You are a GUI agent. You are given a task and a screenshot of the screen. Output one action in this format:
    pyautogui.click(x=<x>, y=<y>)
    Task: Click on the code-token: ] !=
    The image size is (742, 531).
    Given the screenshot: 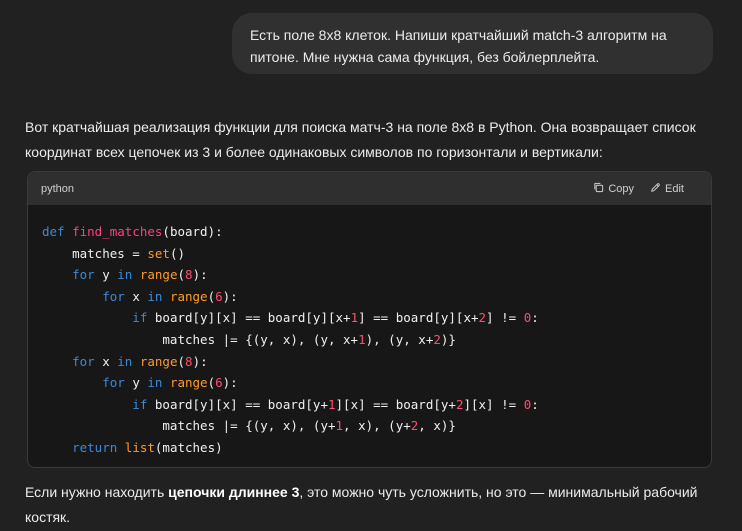 What is the action you would take?
    pyautogui.click(x=505, y=318)
    